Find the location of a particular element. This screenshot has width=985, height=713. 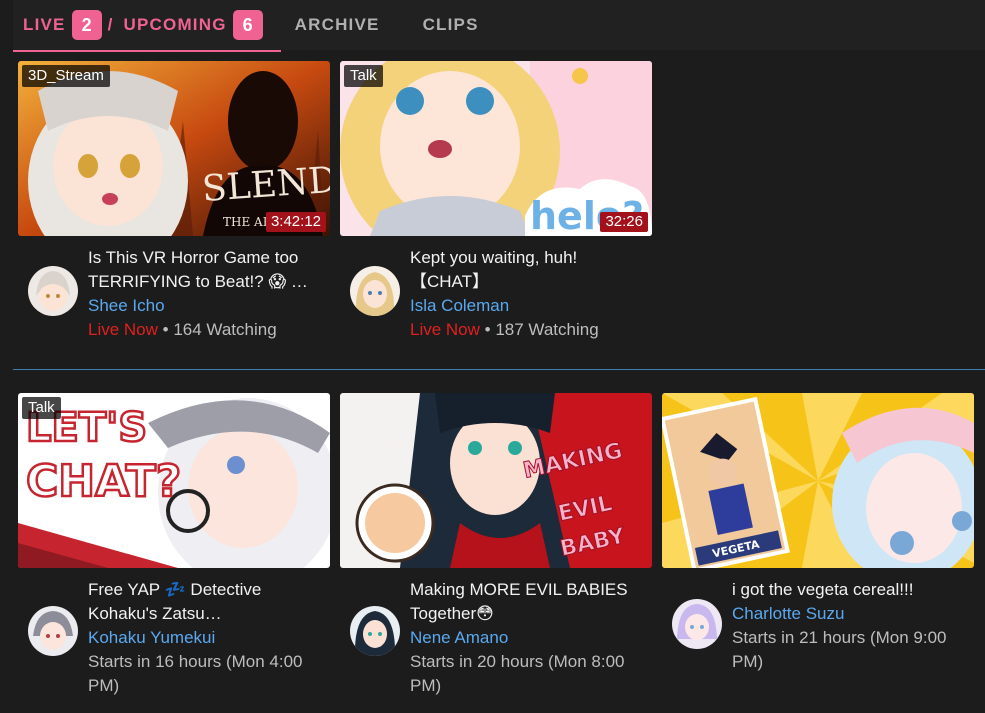

thumbnail-art: MAKING EVIL BABY is located at coordinates (496, 480).